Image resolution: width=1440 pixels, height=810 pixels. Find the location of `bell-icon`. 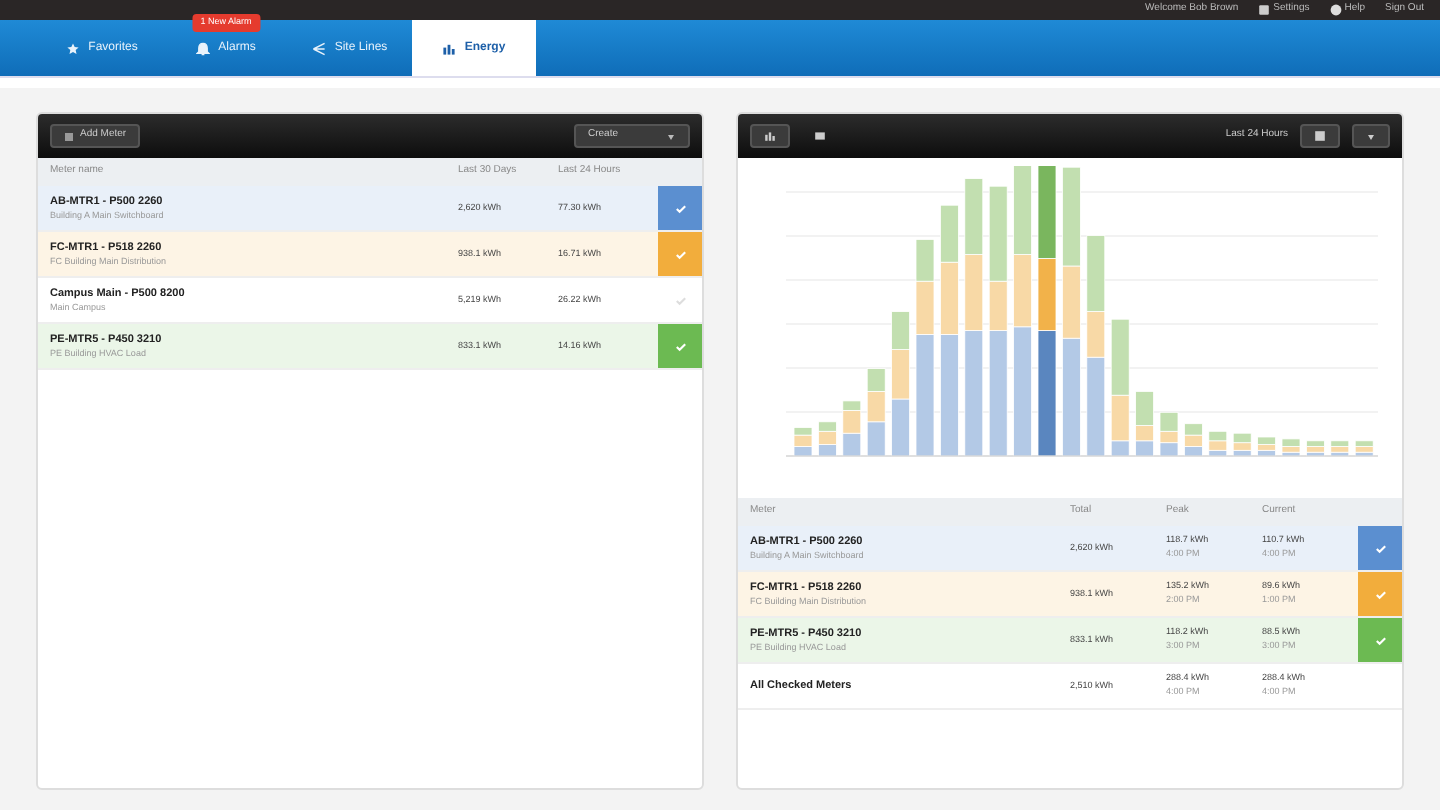

bell-icon is located at coordinates (203, 48).